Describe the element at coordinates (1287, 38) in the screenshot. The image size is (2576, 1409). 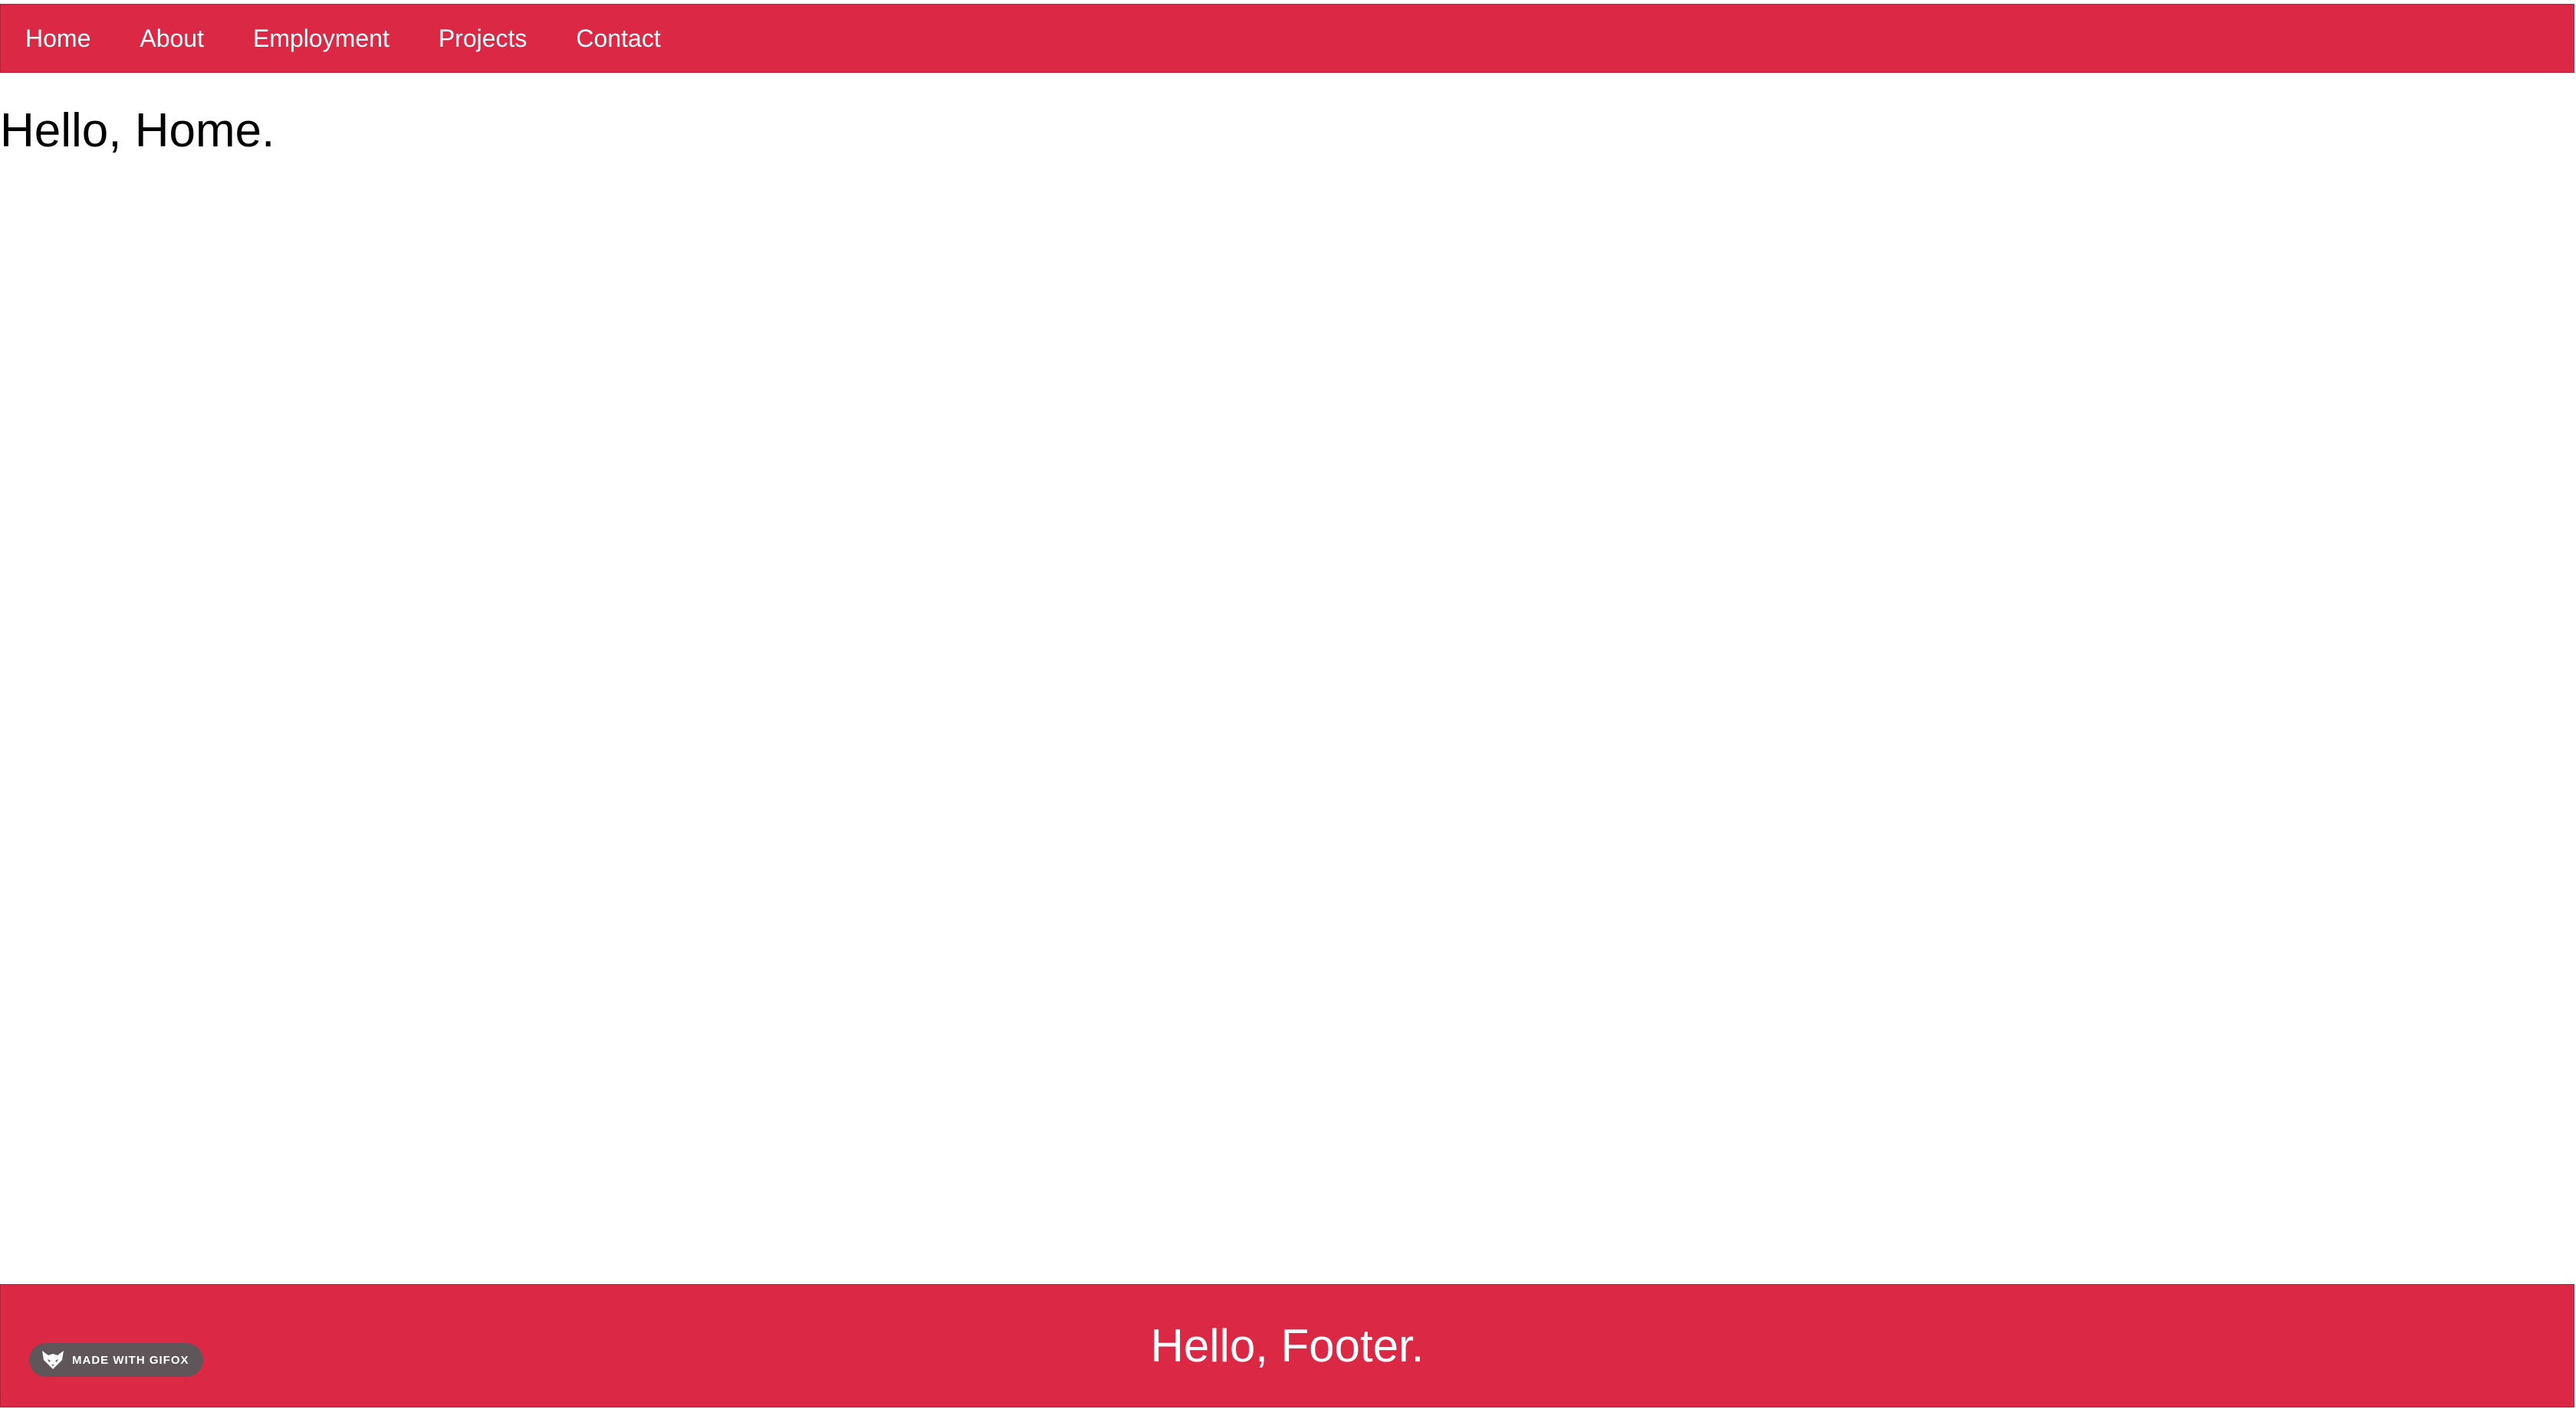
I see `navbar: Home About Employment Projects Contact` at that location.